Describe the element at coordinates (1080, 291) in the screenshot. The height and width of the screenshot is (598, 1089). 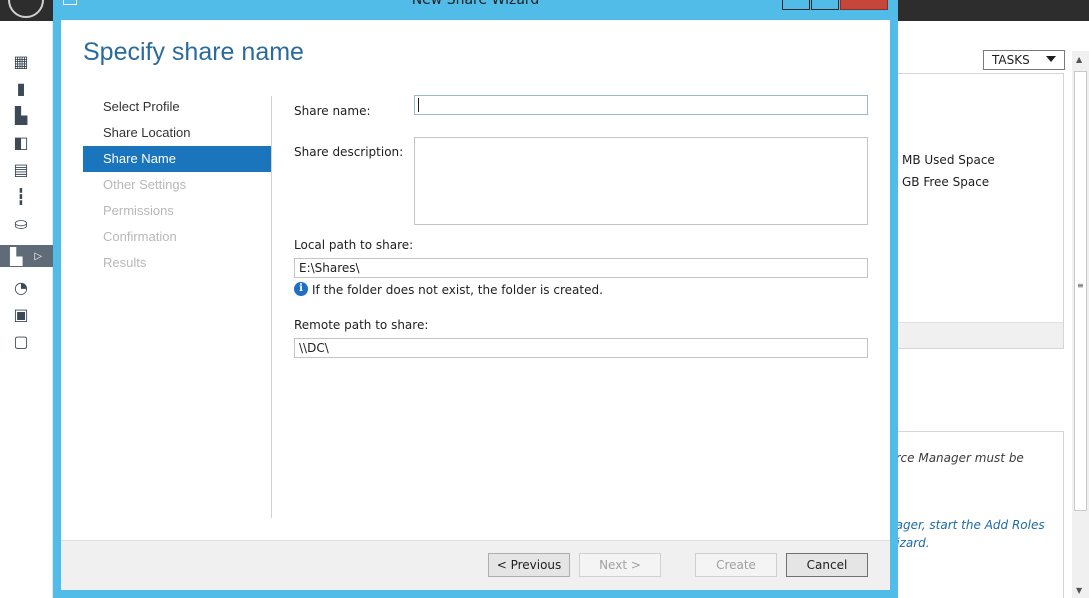
I see `scrollbar-thumb` at that location.